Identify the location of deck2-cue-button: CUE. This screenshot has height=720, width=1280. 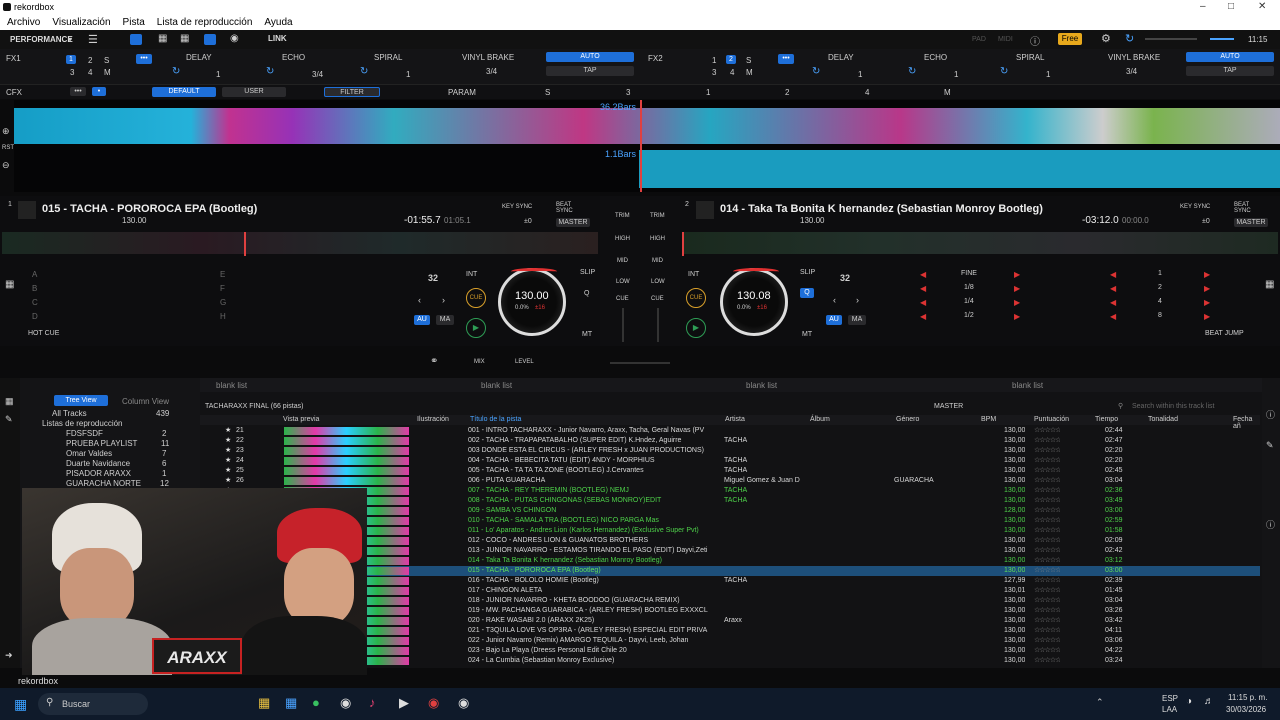
(696, 298).